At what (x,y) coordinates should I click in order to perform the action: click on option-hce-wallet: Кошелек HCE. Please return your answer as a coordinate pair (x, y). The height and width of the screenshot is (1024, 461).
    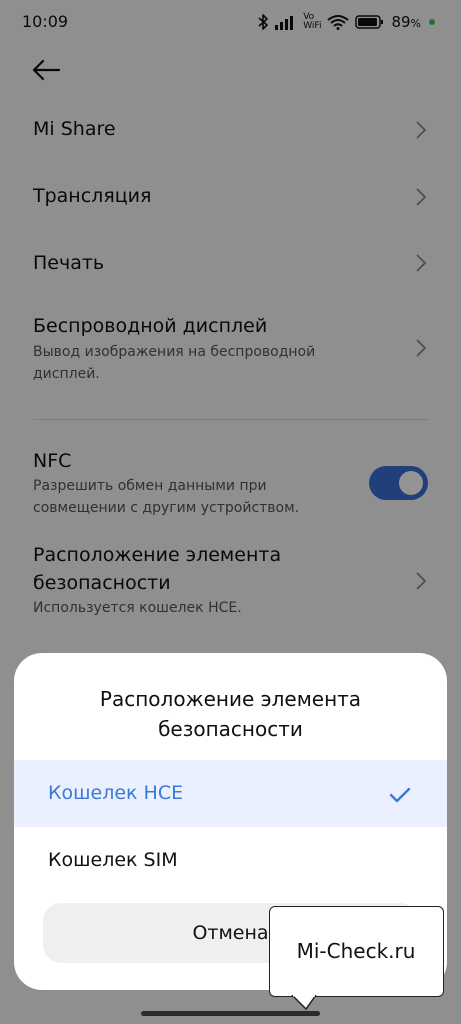
    Looking at the image, I should click on (230, 793).